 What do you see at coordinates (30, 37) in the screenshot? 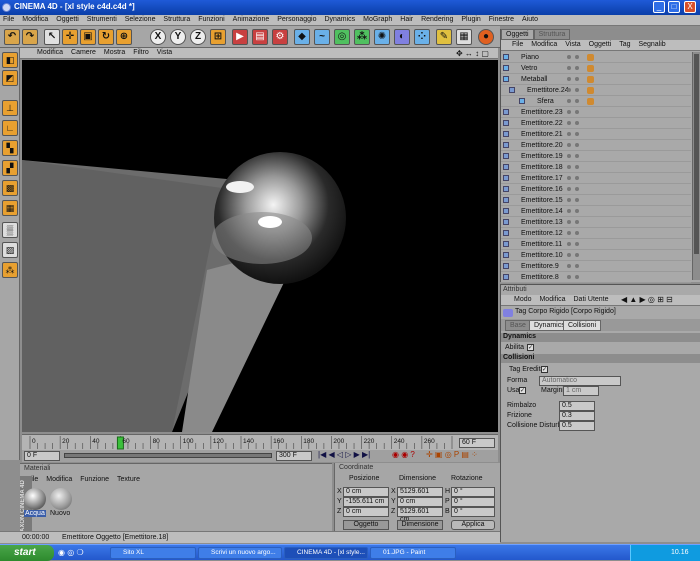
I see `redo-icon: ↷` at bounding box center [30, 37].